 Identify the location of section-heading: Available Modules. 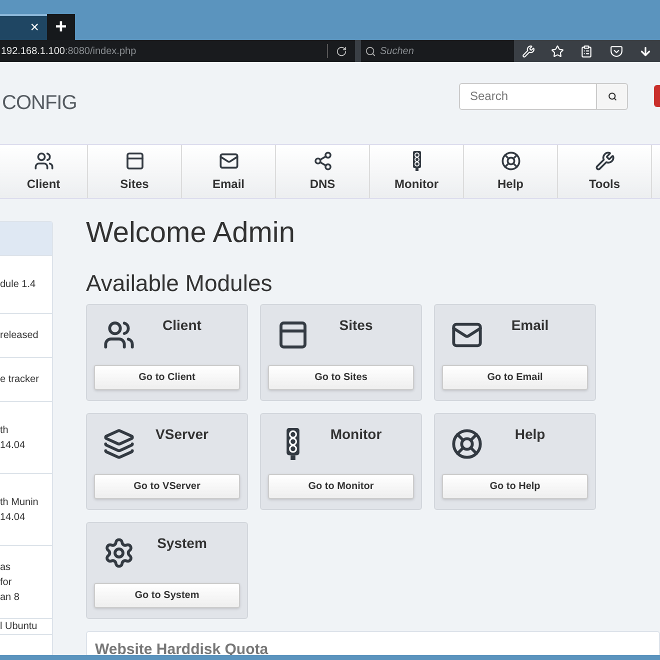
(180, 283).